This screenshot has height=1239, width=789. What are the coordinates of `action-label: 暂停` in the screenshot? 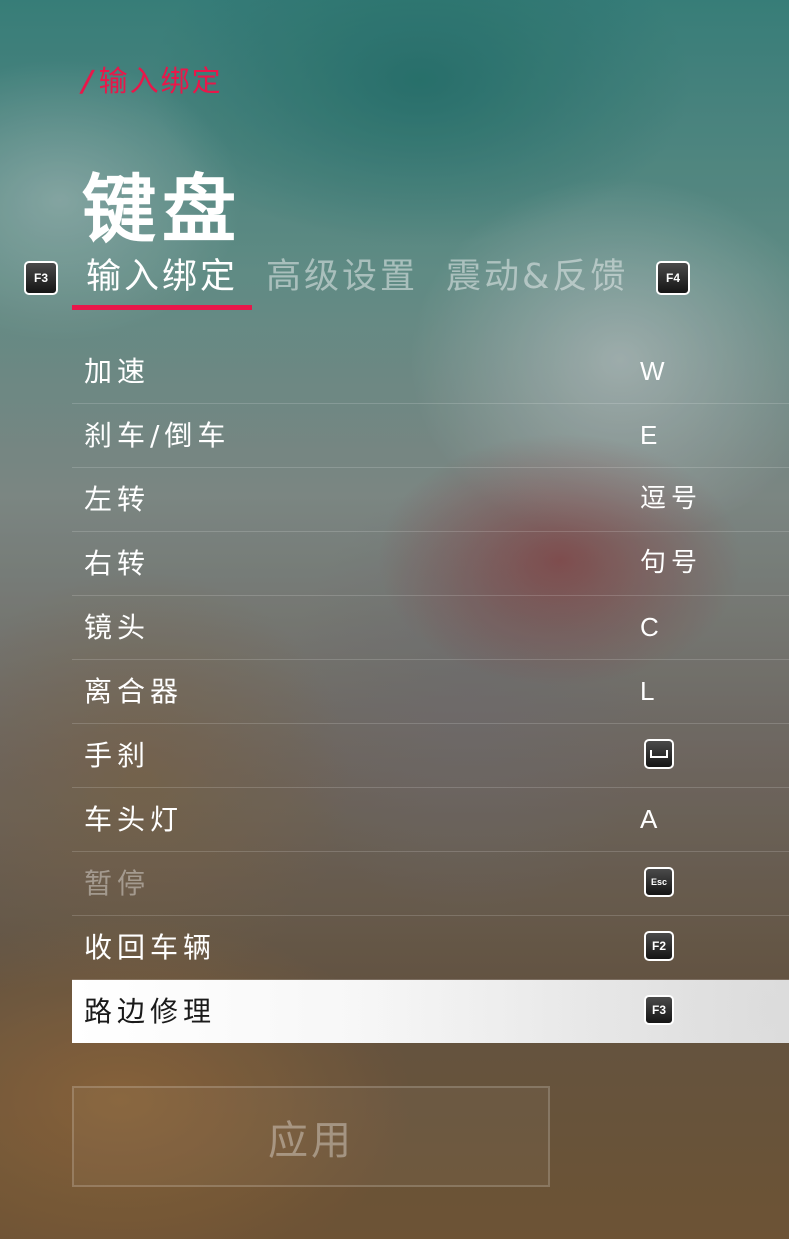 It's located at (117, 883).